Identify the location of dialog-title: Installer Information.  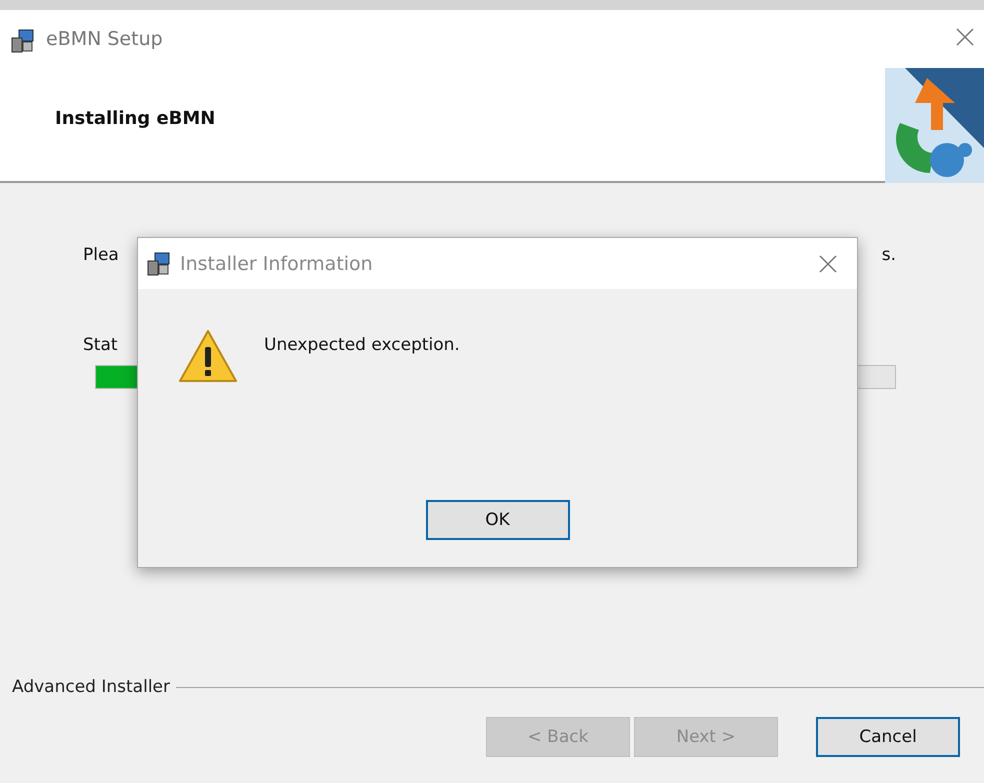
(277, 263).